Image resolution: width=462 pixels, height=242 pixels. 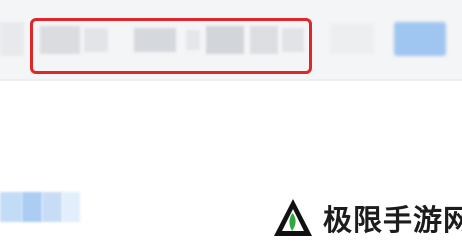 What do you see at coordinates (171, 46) in the screenshot?
I see `highlighted-toolbar-area` at bounding box center [171, 46].